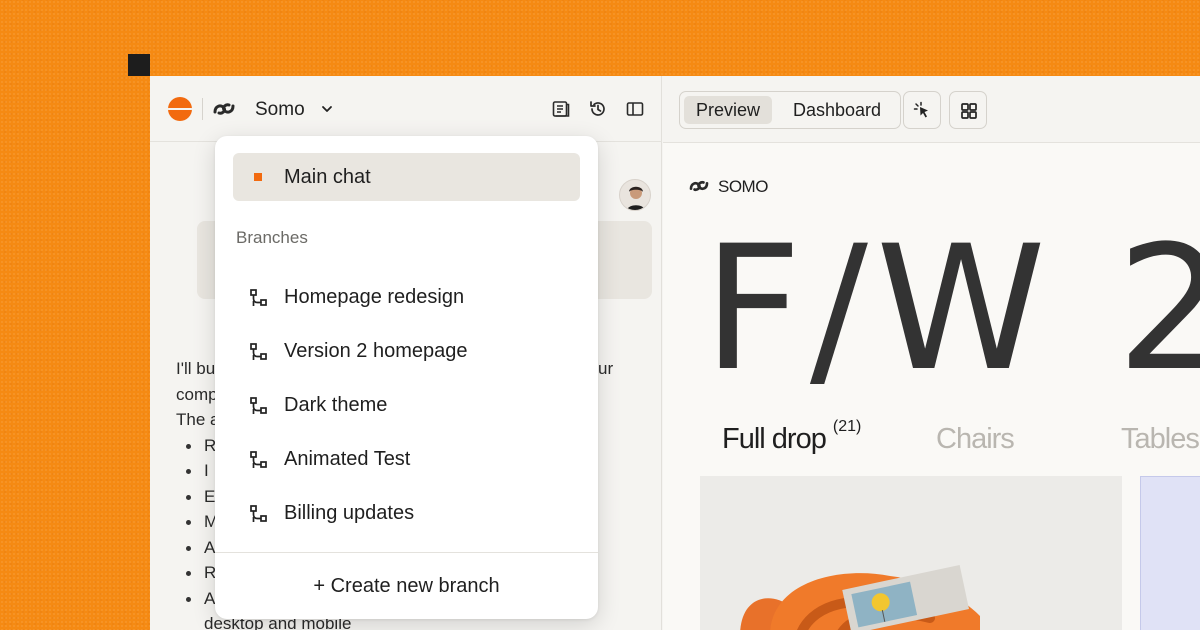  I want to click on branch-label: Billing updates, so click(349, 513).